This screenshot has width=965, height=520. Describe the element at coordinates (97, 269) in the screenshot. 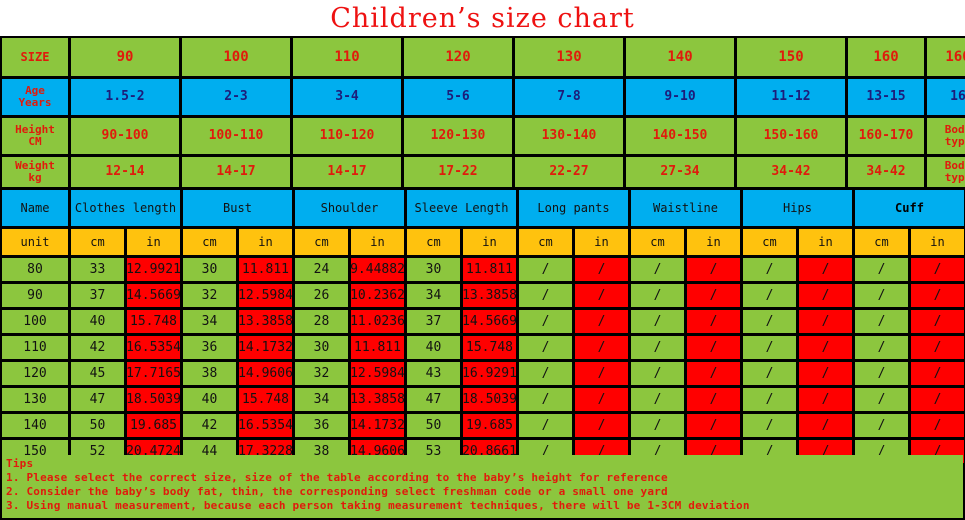

I see `data-cell-r0-c0: 33` at that location.